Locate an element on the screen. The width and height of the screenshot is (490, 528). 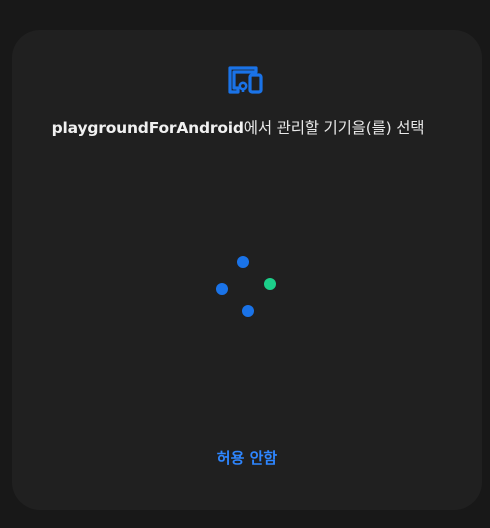
app-name: playgroundForAndroid is located at coordinates (147, 128).